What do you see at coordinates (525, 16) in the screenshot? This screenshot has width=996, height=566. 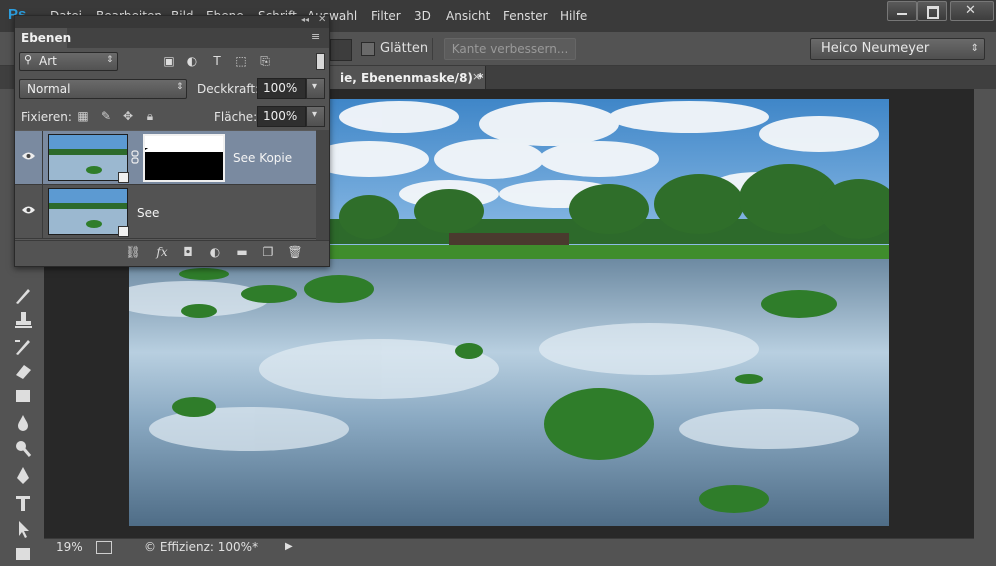 I see `menu-fenster: Fenster` at bounding box center [525, 16].